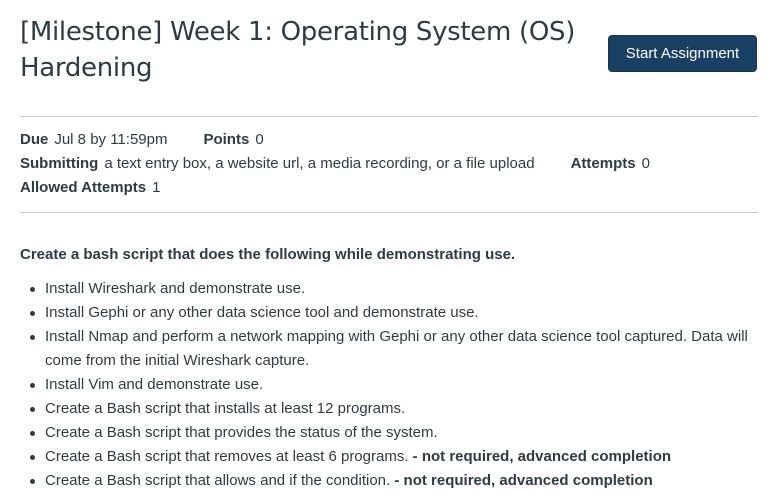  What do you see at coordinates (156, 187) in the screenshot?
I see `allowed-attempts-value: 1` at bounding box center [156, 187].